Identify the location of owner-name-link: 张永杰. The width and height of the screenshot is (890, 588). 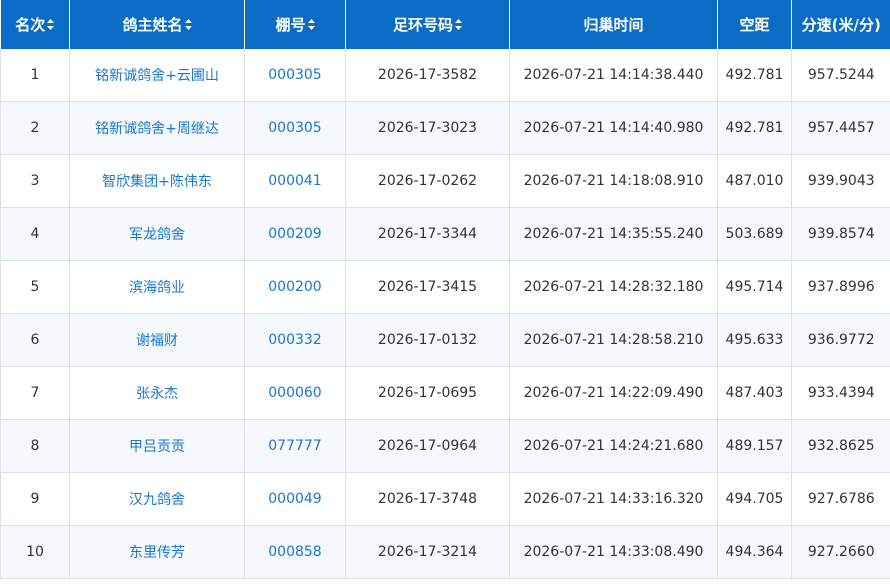
(157, 394).